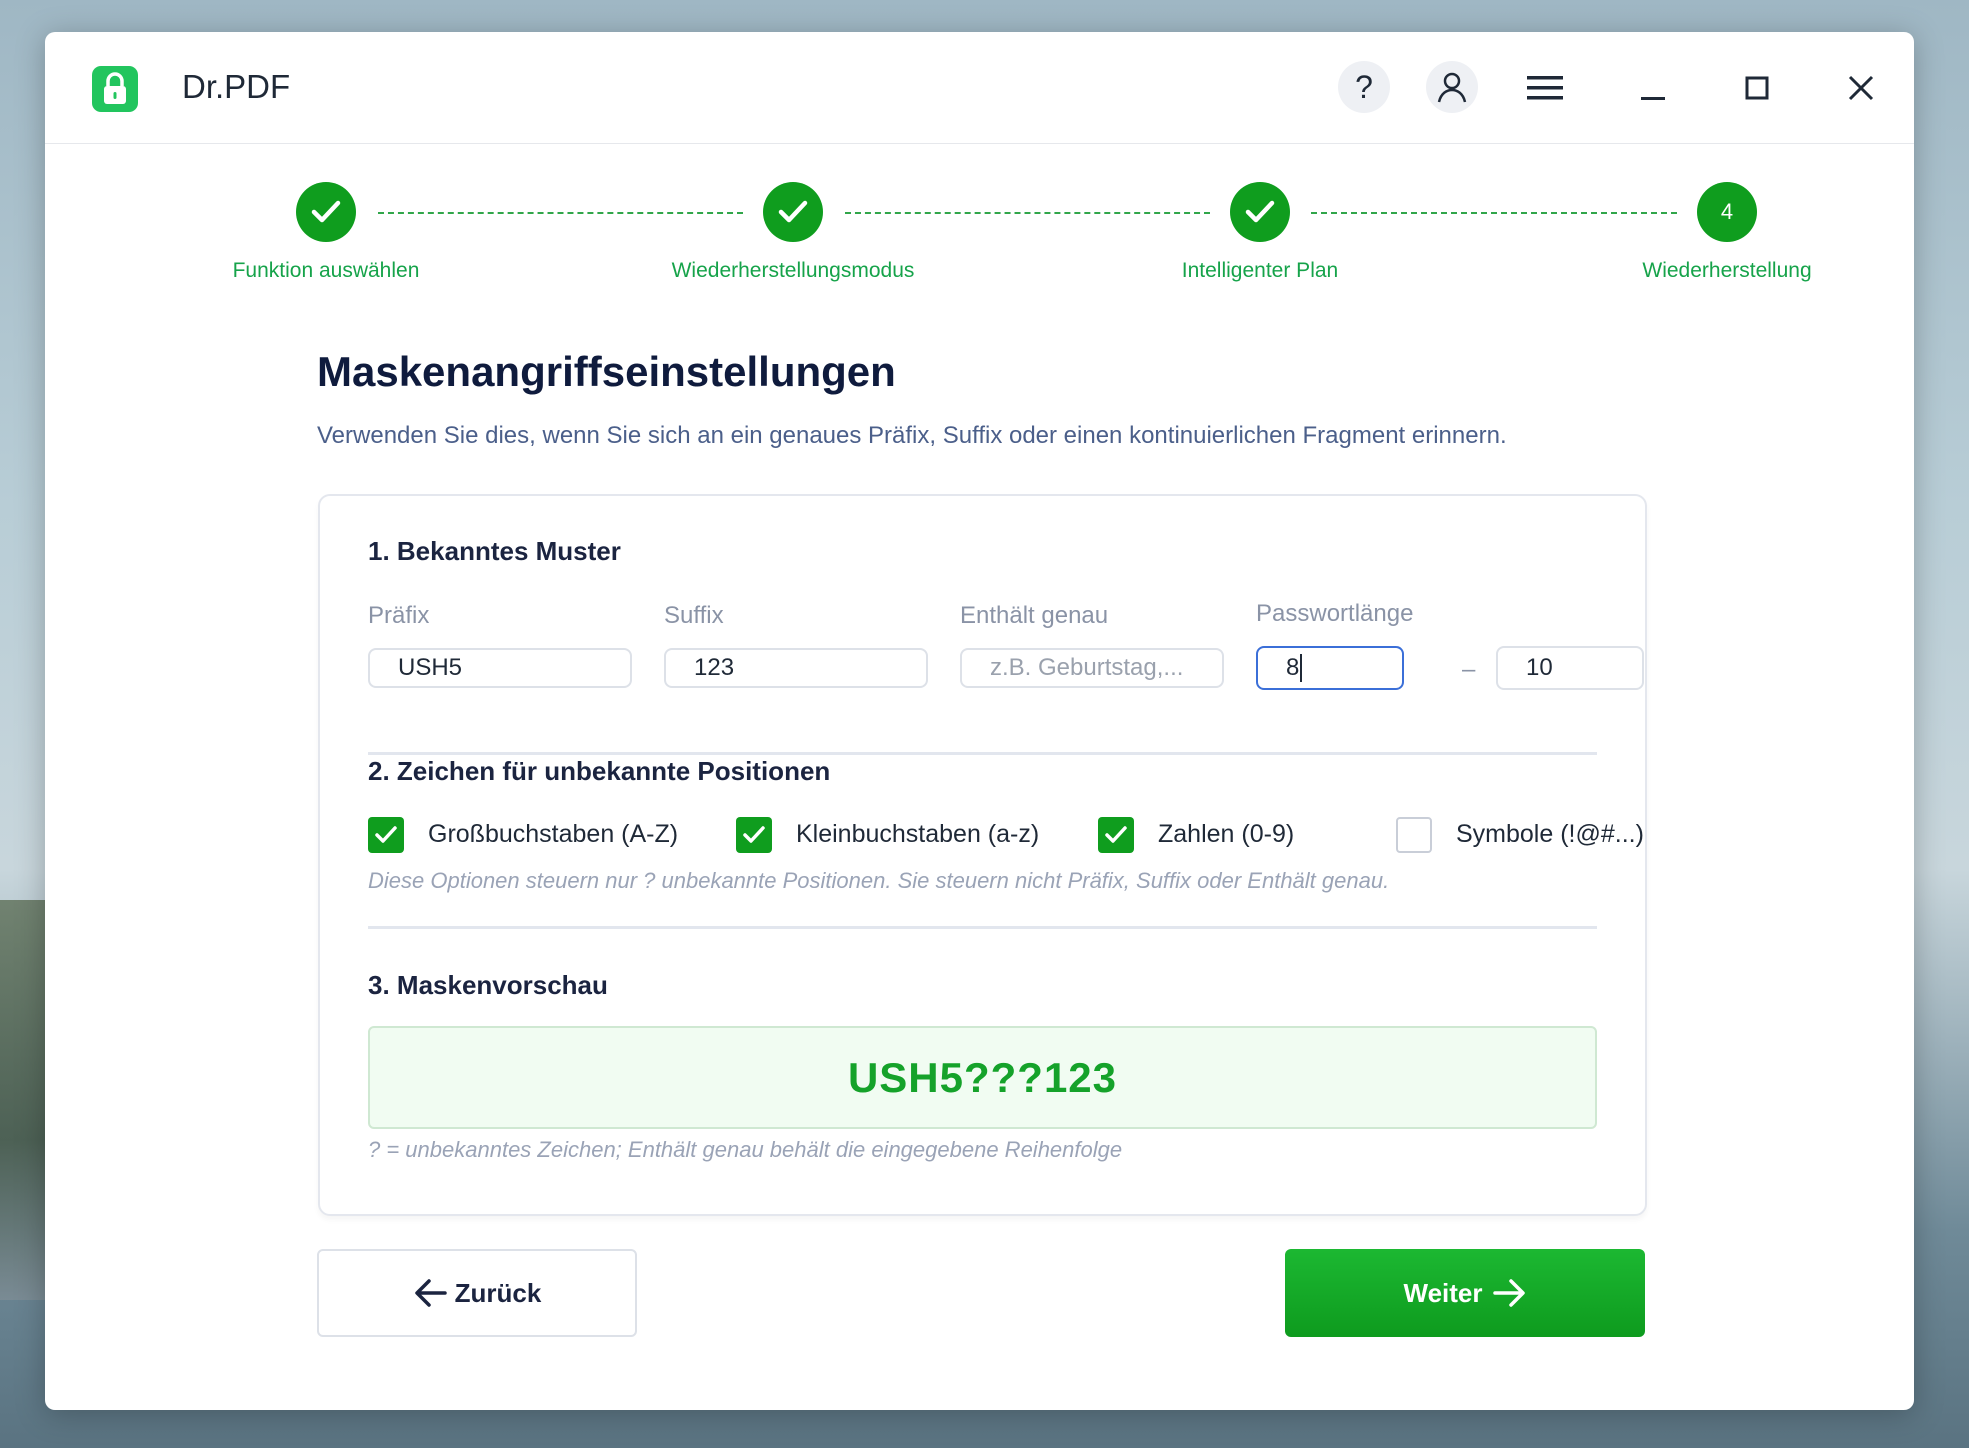 The width and height of the screenshot is (1969, 1448). Describe the element at coordinates (599, 771) in the screenshot. I see `section-unknown-chars-title: 2. Zeichen für unbekannte Positionen` at that location.